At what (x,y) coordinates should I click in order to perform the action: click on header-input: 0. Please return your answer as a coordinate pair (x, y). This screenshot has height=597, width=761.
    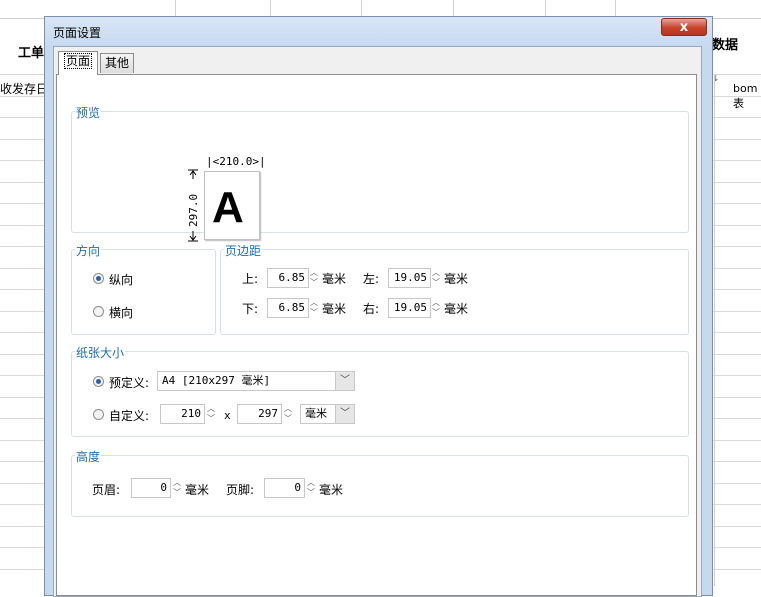
    Looking at the image, I should click on (151, 488).